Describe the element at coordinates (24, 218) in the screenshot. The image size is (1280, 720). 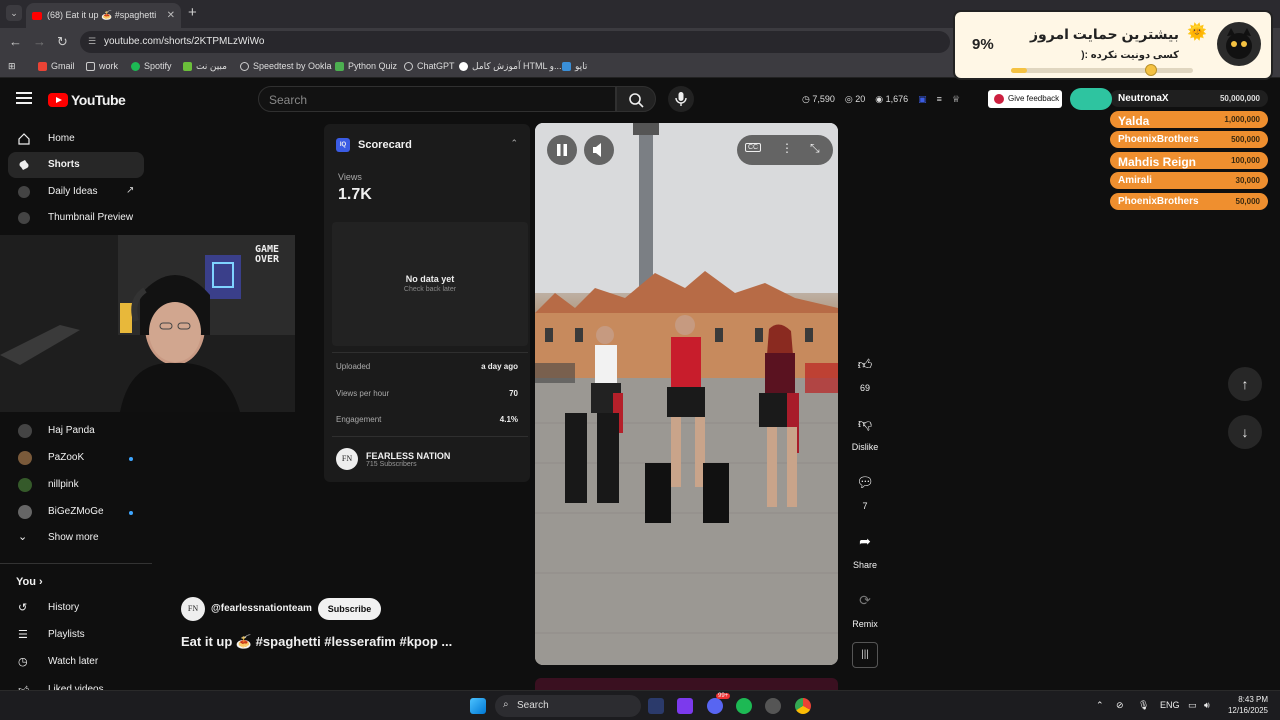
I see `thumbnail-icon` at that location.